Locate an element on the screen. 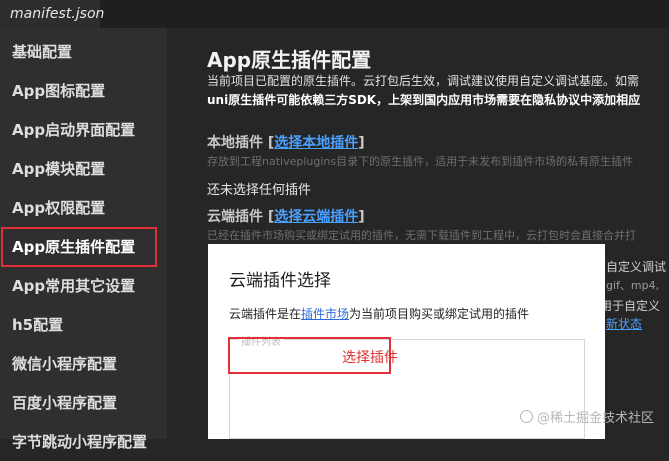 Image resolution: width=669 pixels, height=461 pixels. local-plugins-label: 本地插件 is located at coordinates (235, 143).